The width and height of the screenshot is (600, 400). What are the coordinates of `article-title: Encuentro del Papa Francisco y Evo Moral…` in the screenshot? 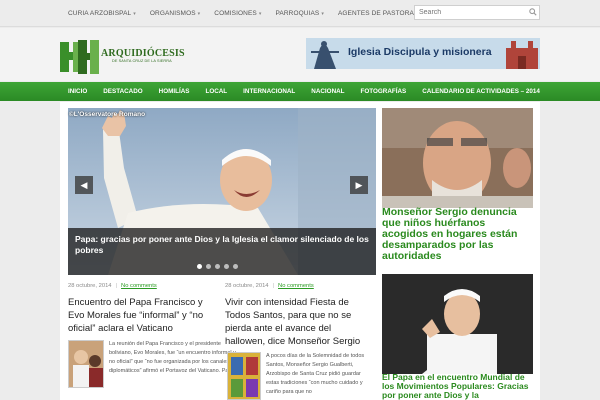 It's located at (139, 315).